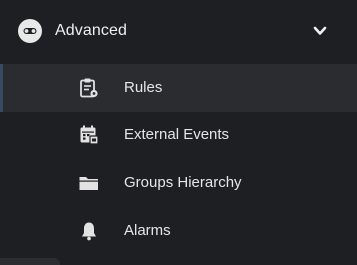 Image resolution: width=357 pixels, height=265 pixels. Describe the element at coordinates (89, 231) in the screenshot. I see `bell-icon` at that location.